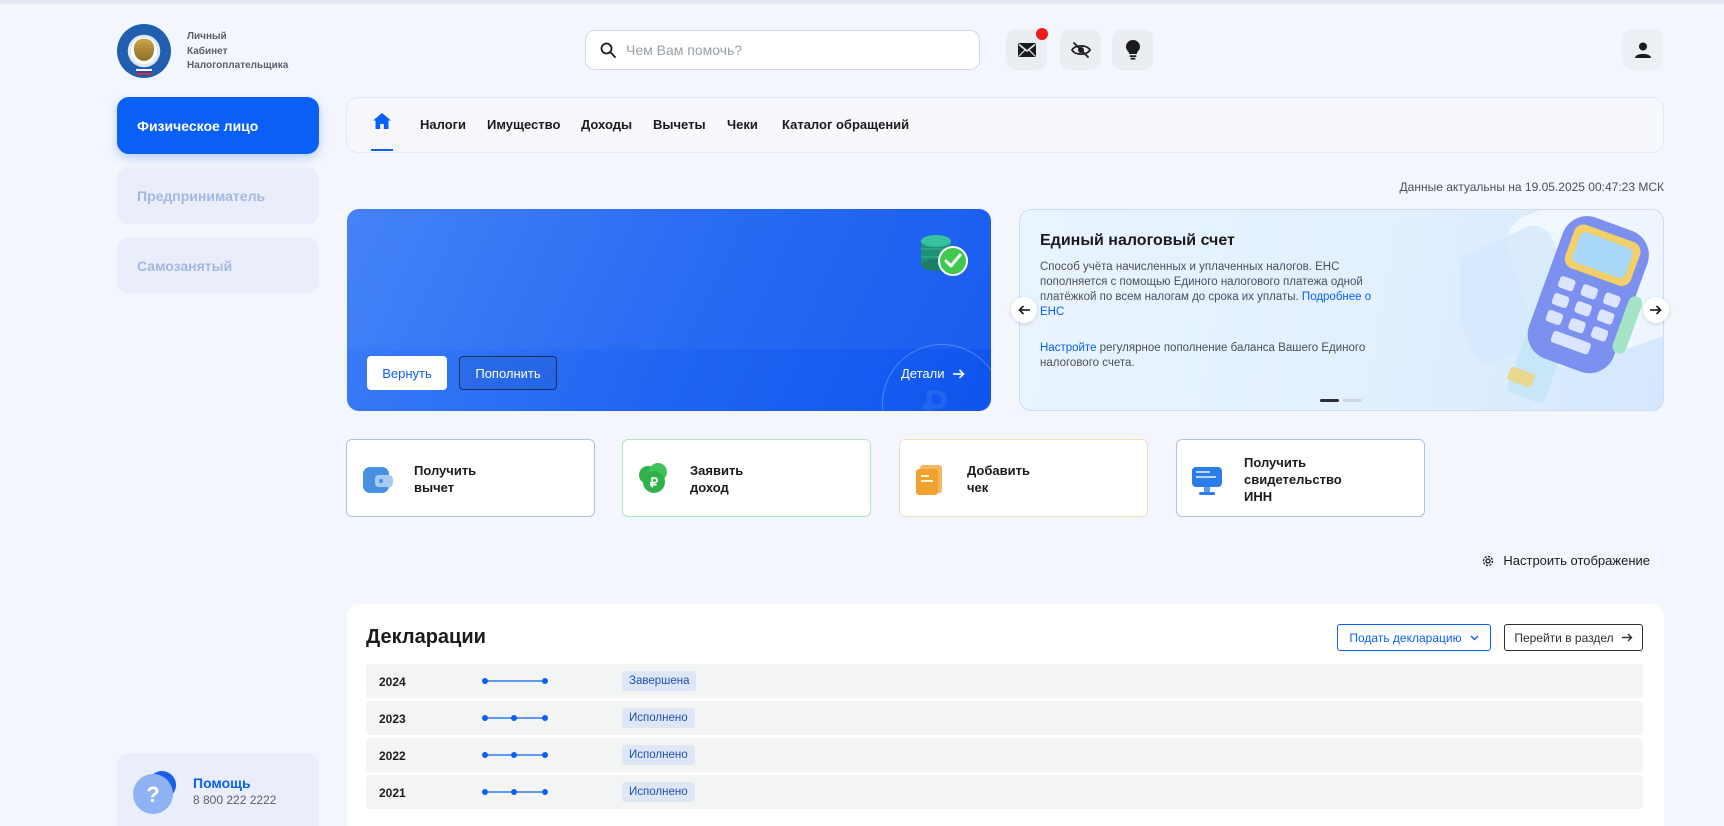 The image size is (1724, 826). Describe the element at coordinates (717, 470) in the screenshot. I see `label-line: Заявить` at that location.